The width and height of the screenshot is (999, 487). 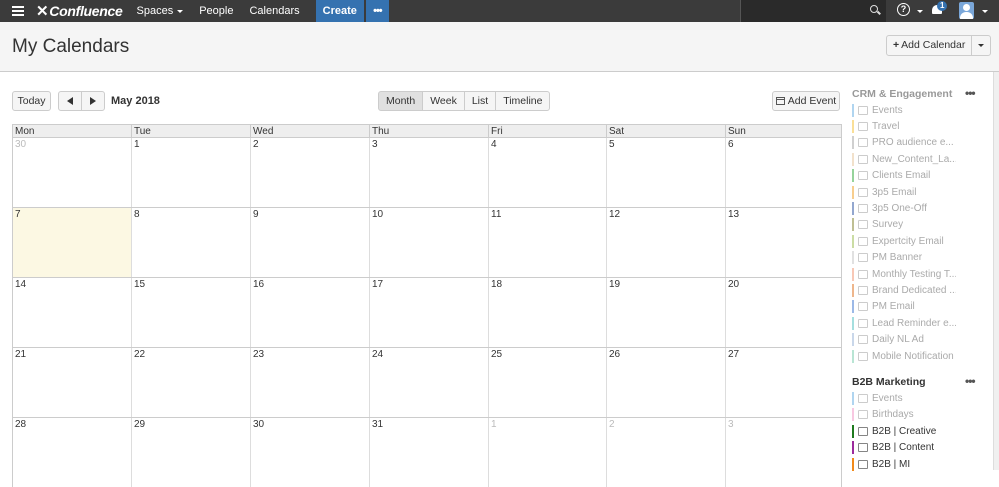 I want to click on calendar-item: Birthdays, so click(x=922, y=415).